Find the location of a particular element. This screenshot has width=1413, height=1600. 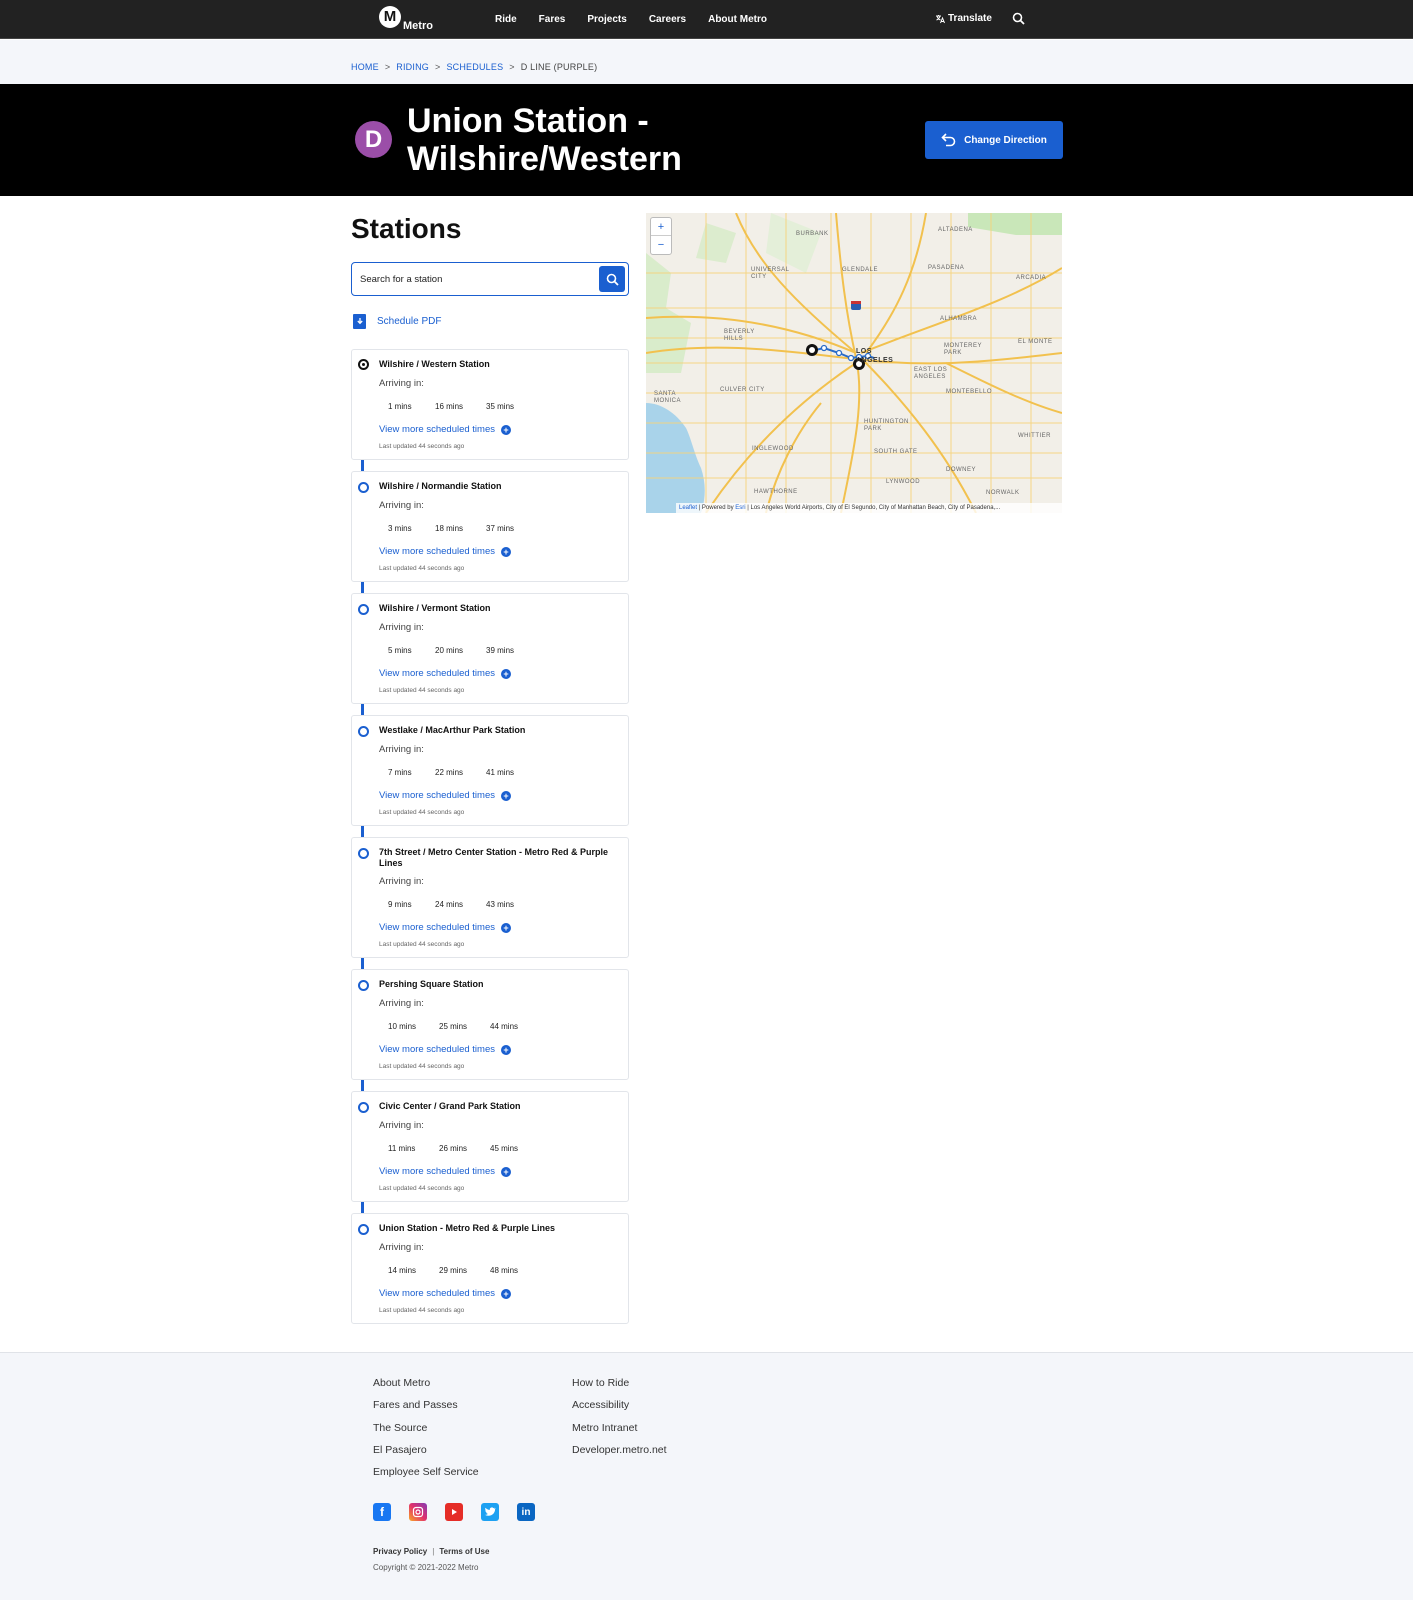

nav-careers: Careers is located at coordinates (667, 19).